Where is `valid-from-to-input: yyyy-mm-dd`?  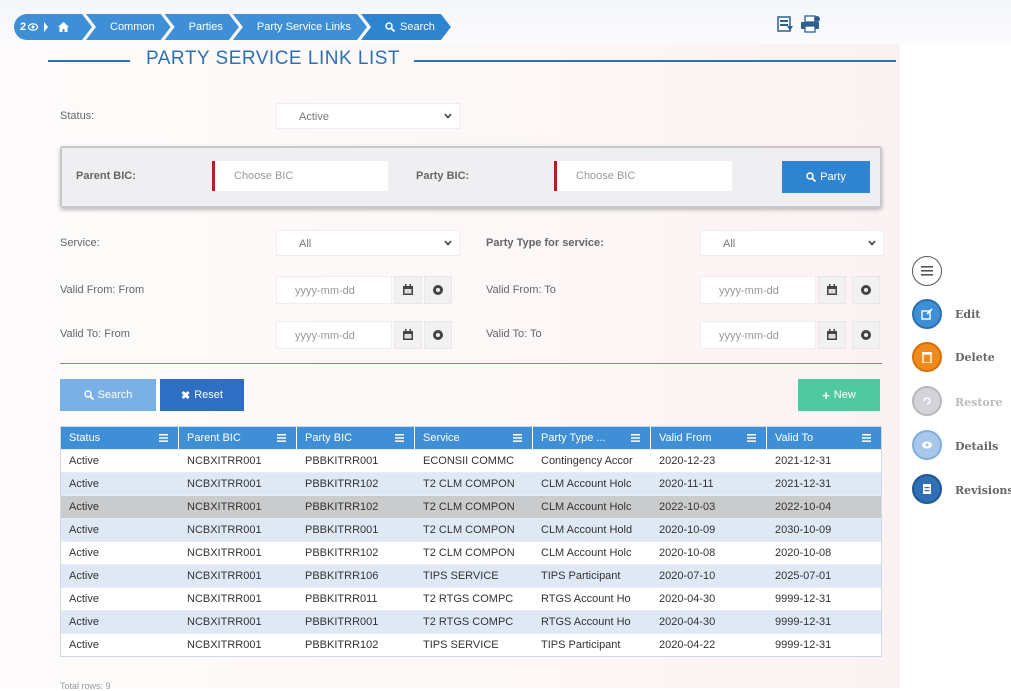
valid-from-to-input: yyyy-mm-dd is located at coordinates (758, 290).